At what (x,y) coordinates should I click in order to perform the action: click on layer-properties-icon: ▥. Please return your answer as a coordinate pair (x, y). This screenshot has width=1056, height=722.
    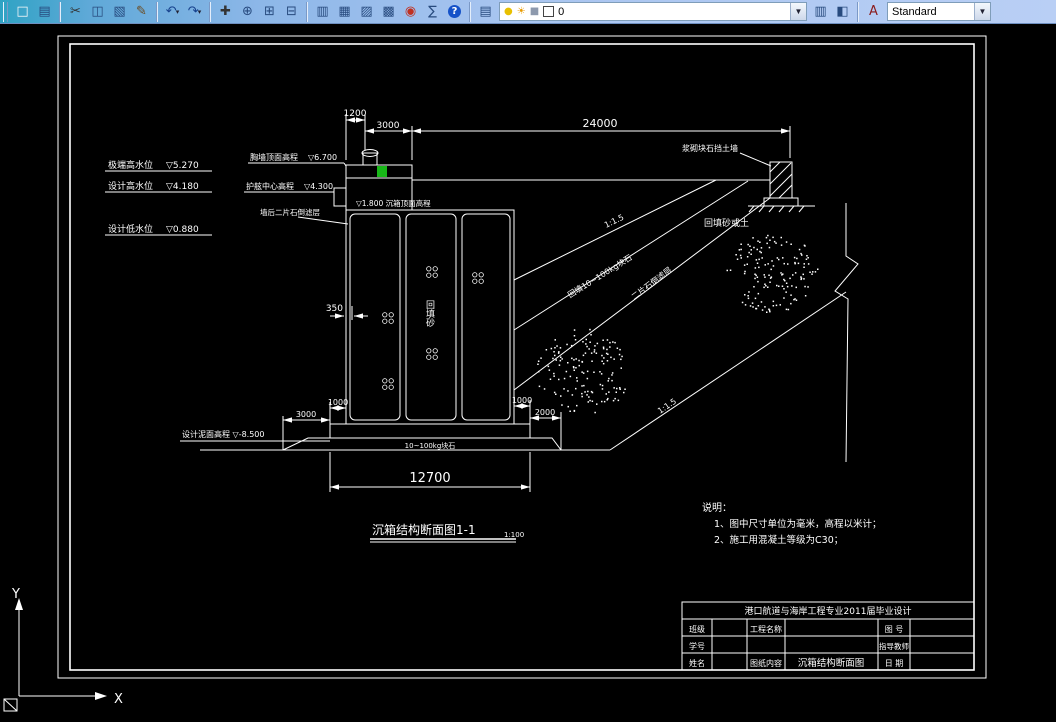
    Looking at the image, I should click on (820, 11).